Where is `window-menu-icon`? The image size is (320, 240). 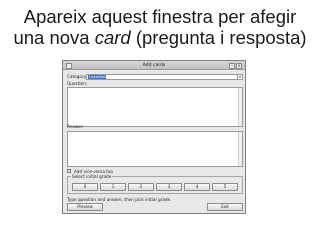
window-menu-icon is located at coordinates (69, 65).